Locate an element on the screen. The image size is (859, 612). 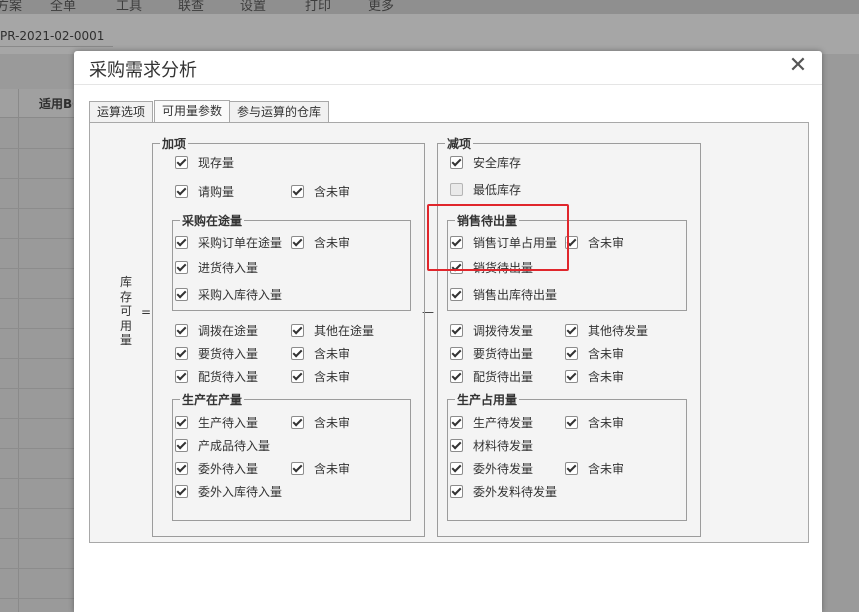
outsource-in-unapproved-checkbox: 含未审 is located at coordinates (320, 468).